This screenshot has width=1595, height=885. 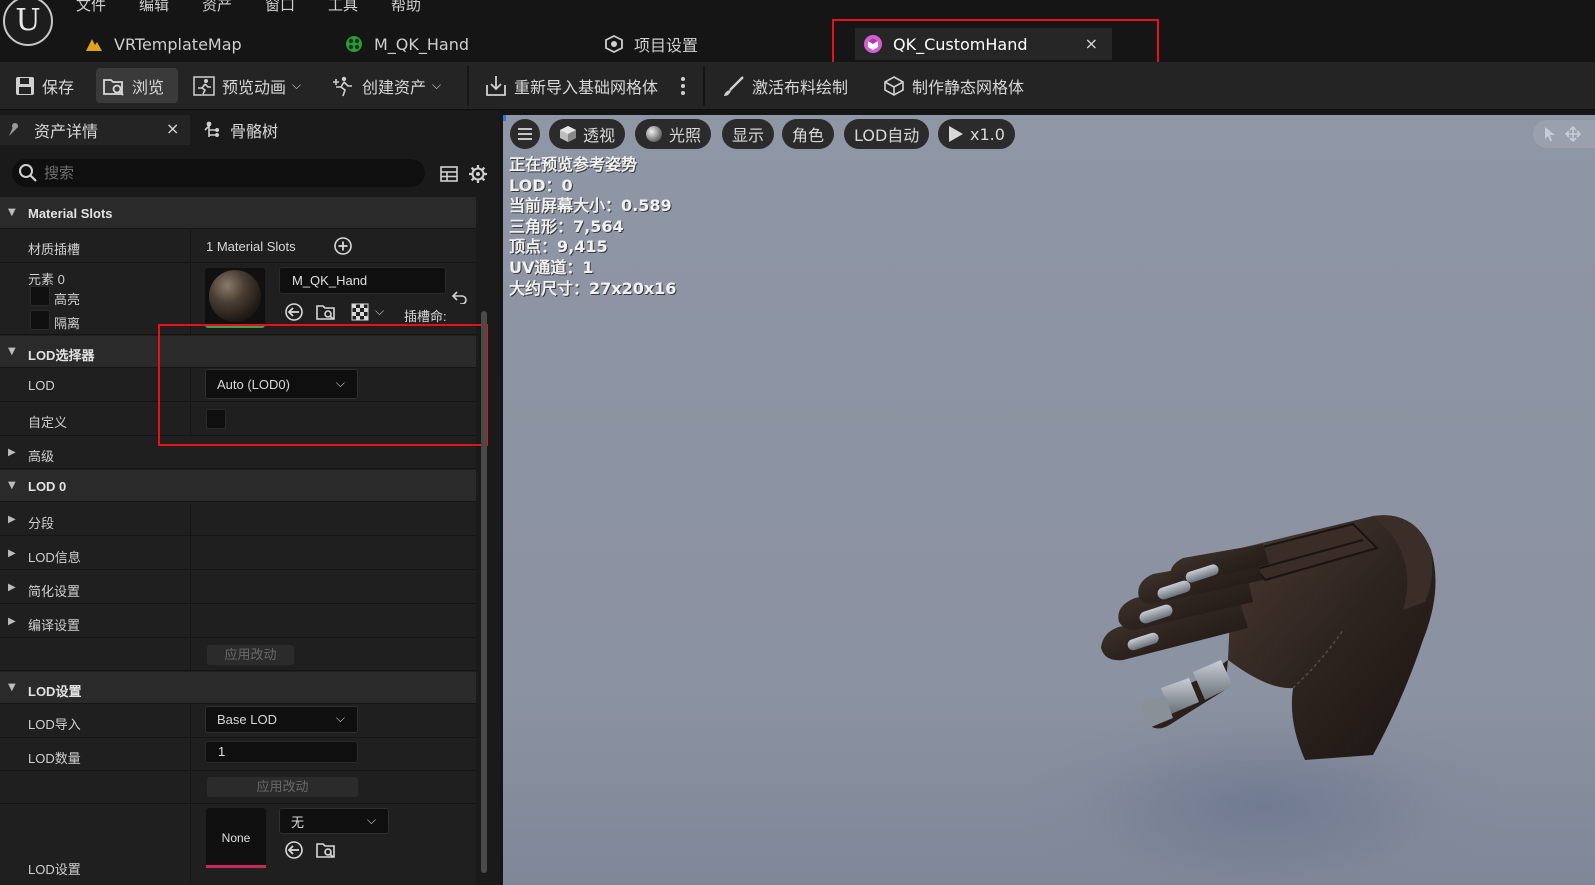 What do you see at coordinates (354, 44) in the screenshot?
I see `material-icon` at bounding box center [354, 44].